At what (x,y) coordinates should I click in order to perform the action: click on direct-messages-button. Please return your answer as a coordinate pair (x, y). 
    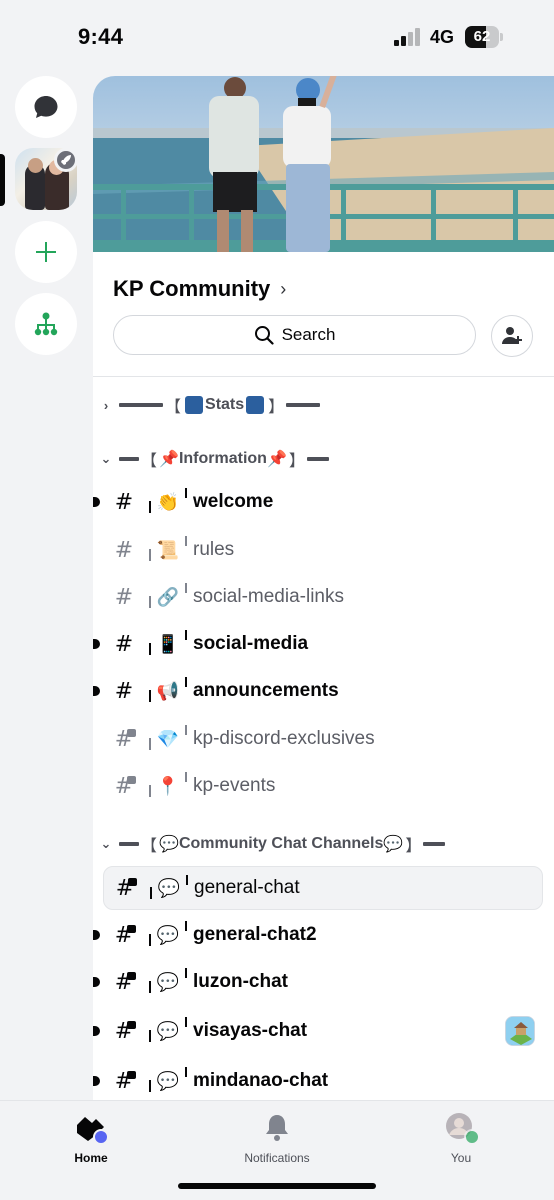
    Looking at the image, I should click on (46, 107).